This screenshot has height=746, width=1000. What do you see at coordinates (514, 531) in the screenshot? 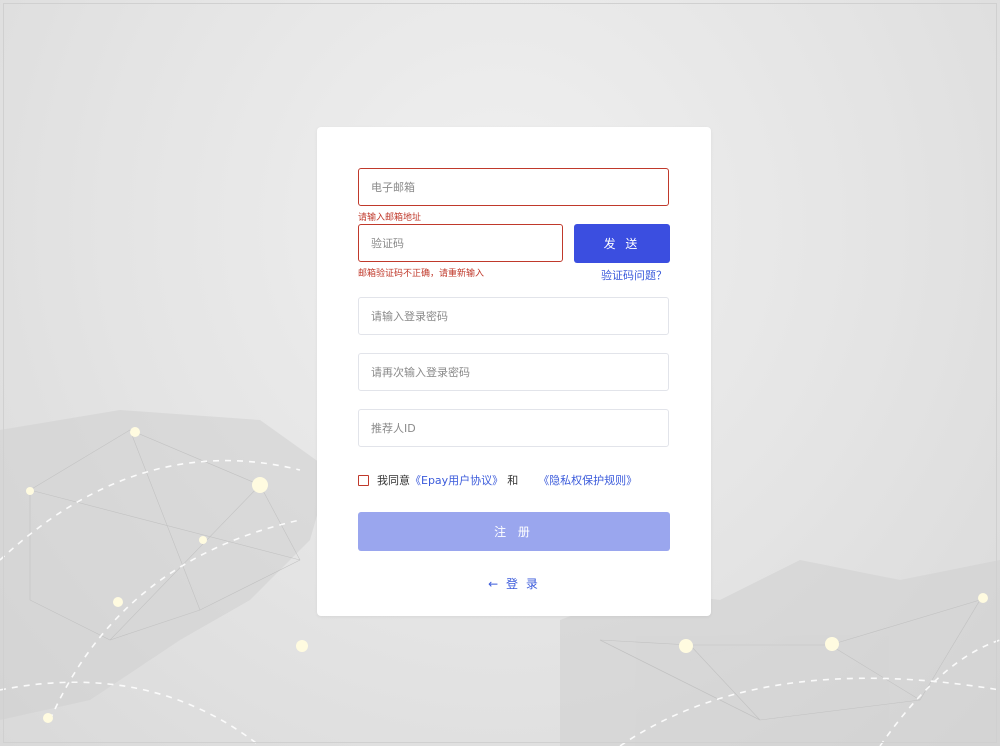
I see `register-button: 注 册` at bounding box center [514, 531].